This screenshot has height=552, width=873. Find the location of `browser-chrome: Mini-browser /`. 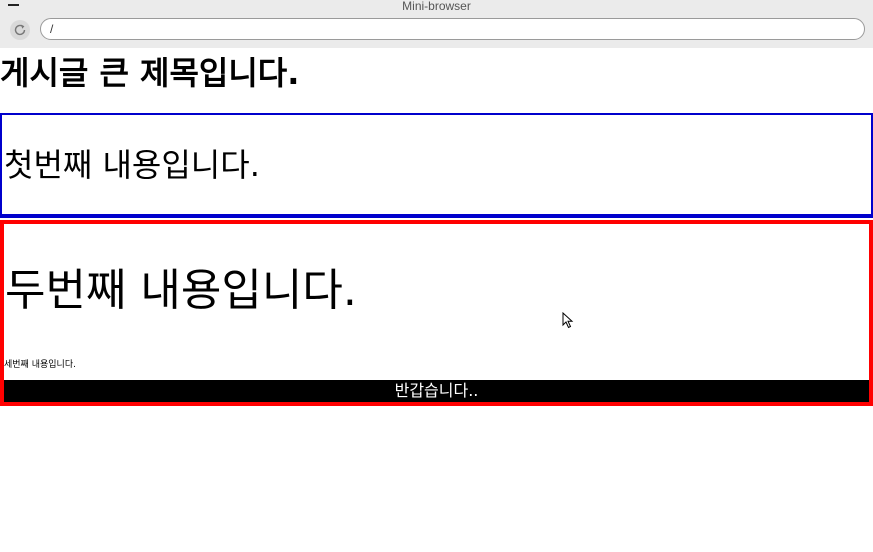

browser-chrome: Mini-browser / is located at coordinates (436, 24).